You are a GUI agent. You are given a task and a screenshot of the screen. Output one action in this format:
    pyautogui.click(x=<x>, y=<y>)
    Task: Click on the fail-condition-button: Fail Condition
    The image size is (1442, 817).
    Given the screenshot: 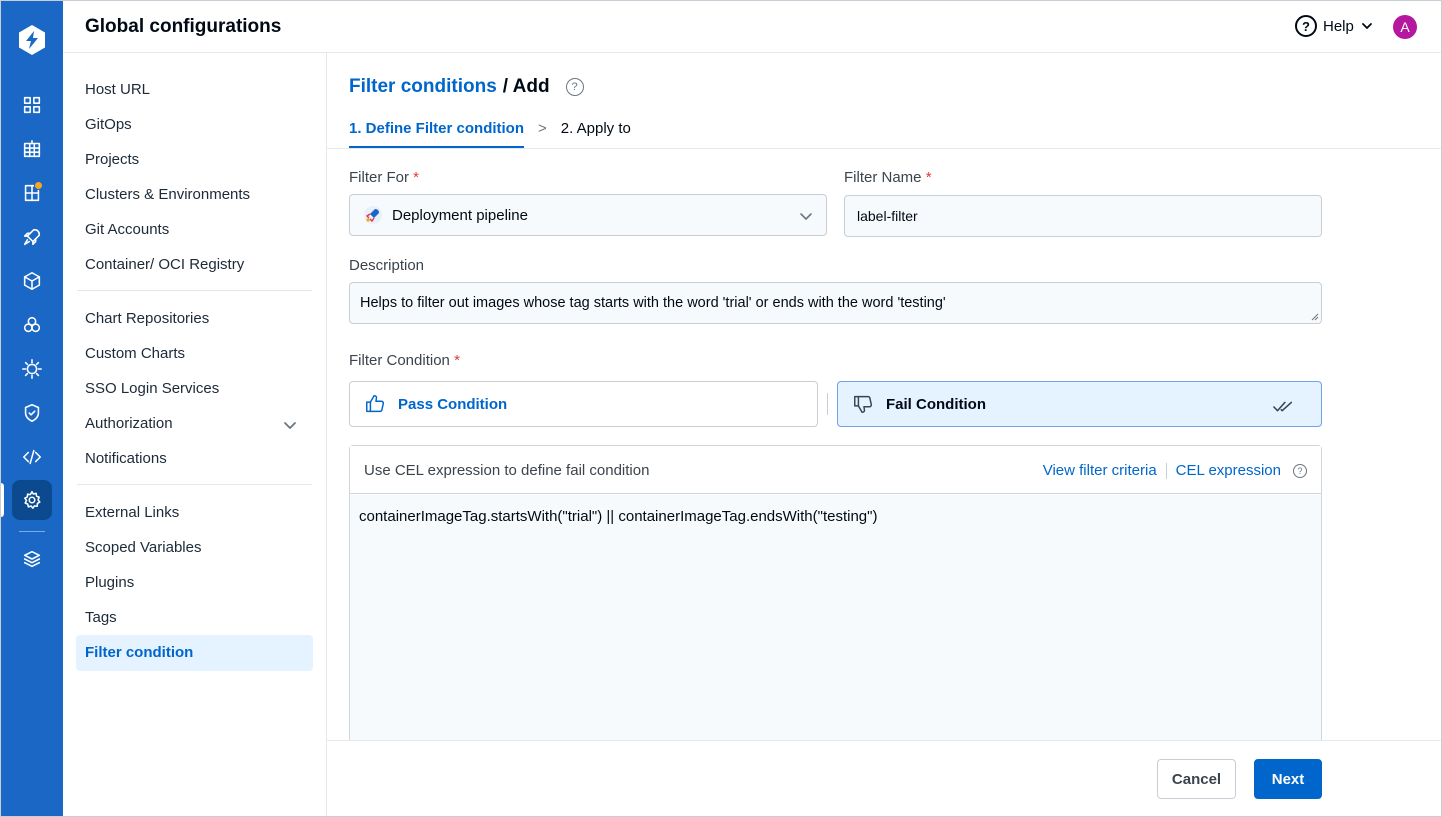 What is the action you would take?
    pyautogui.click(x=1079, y=404)
    